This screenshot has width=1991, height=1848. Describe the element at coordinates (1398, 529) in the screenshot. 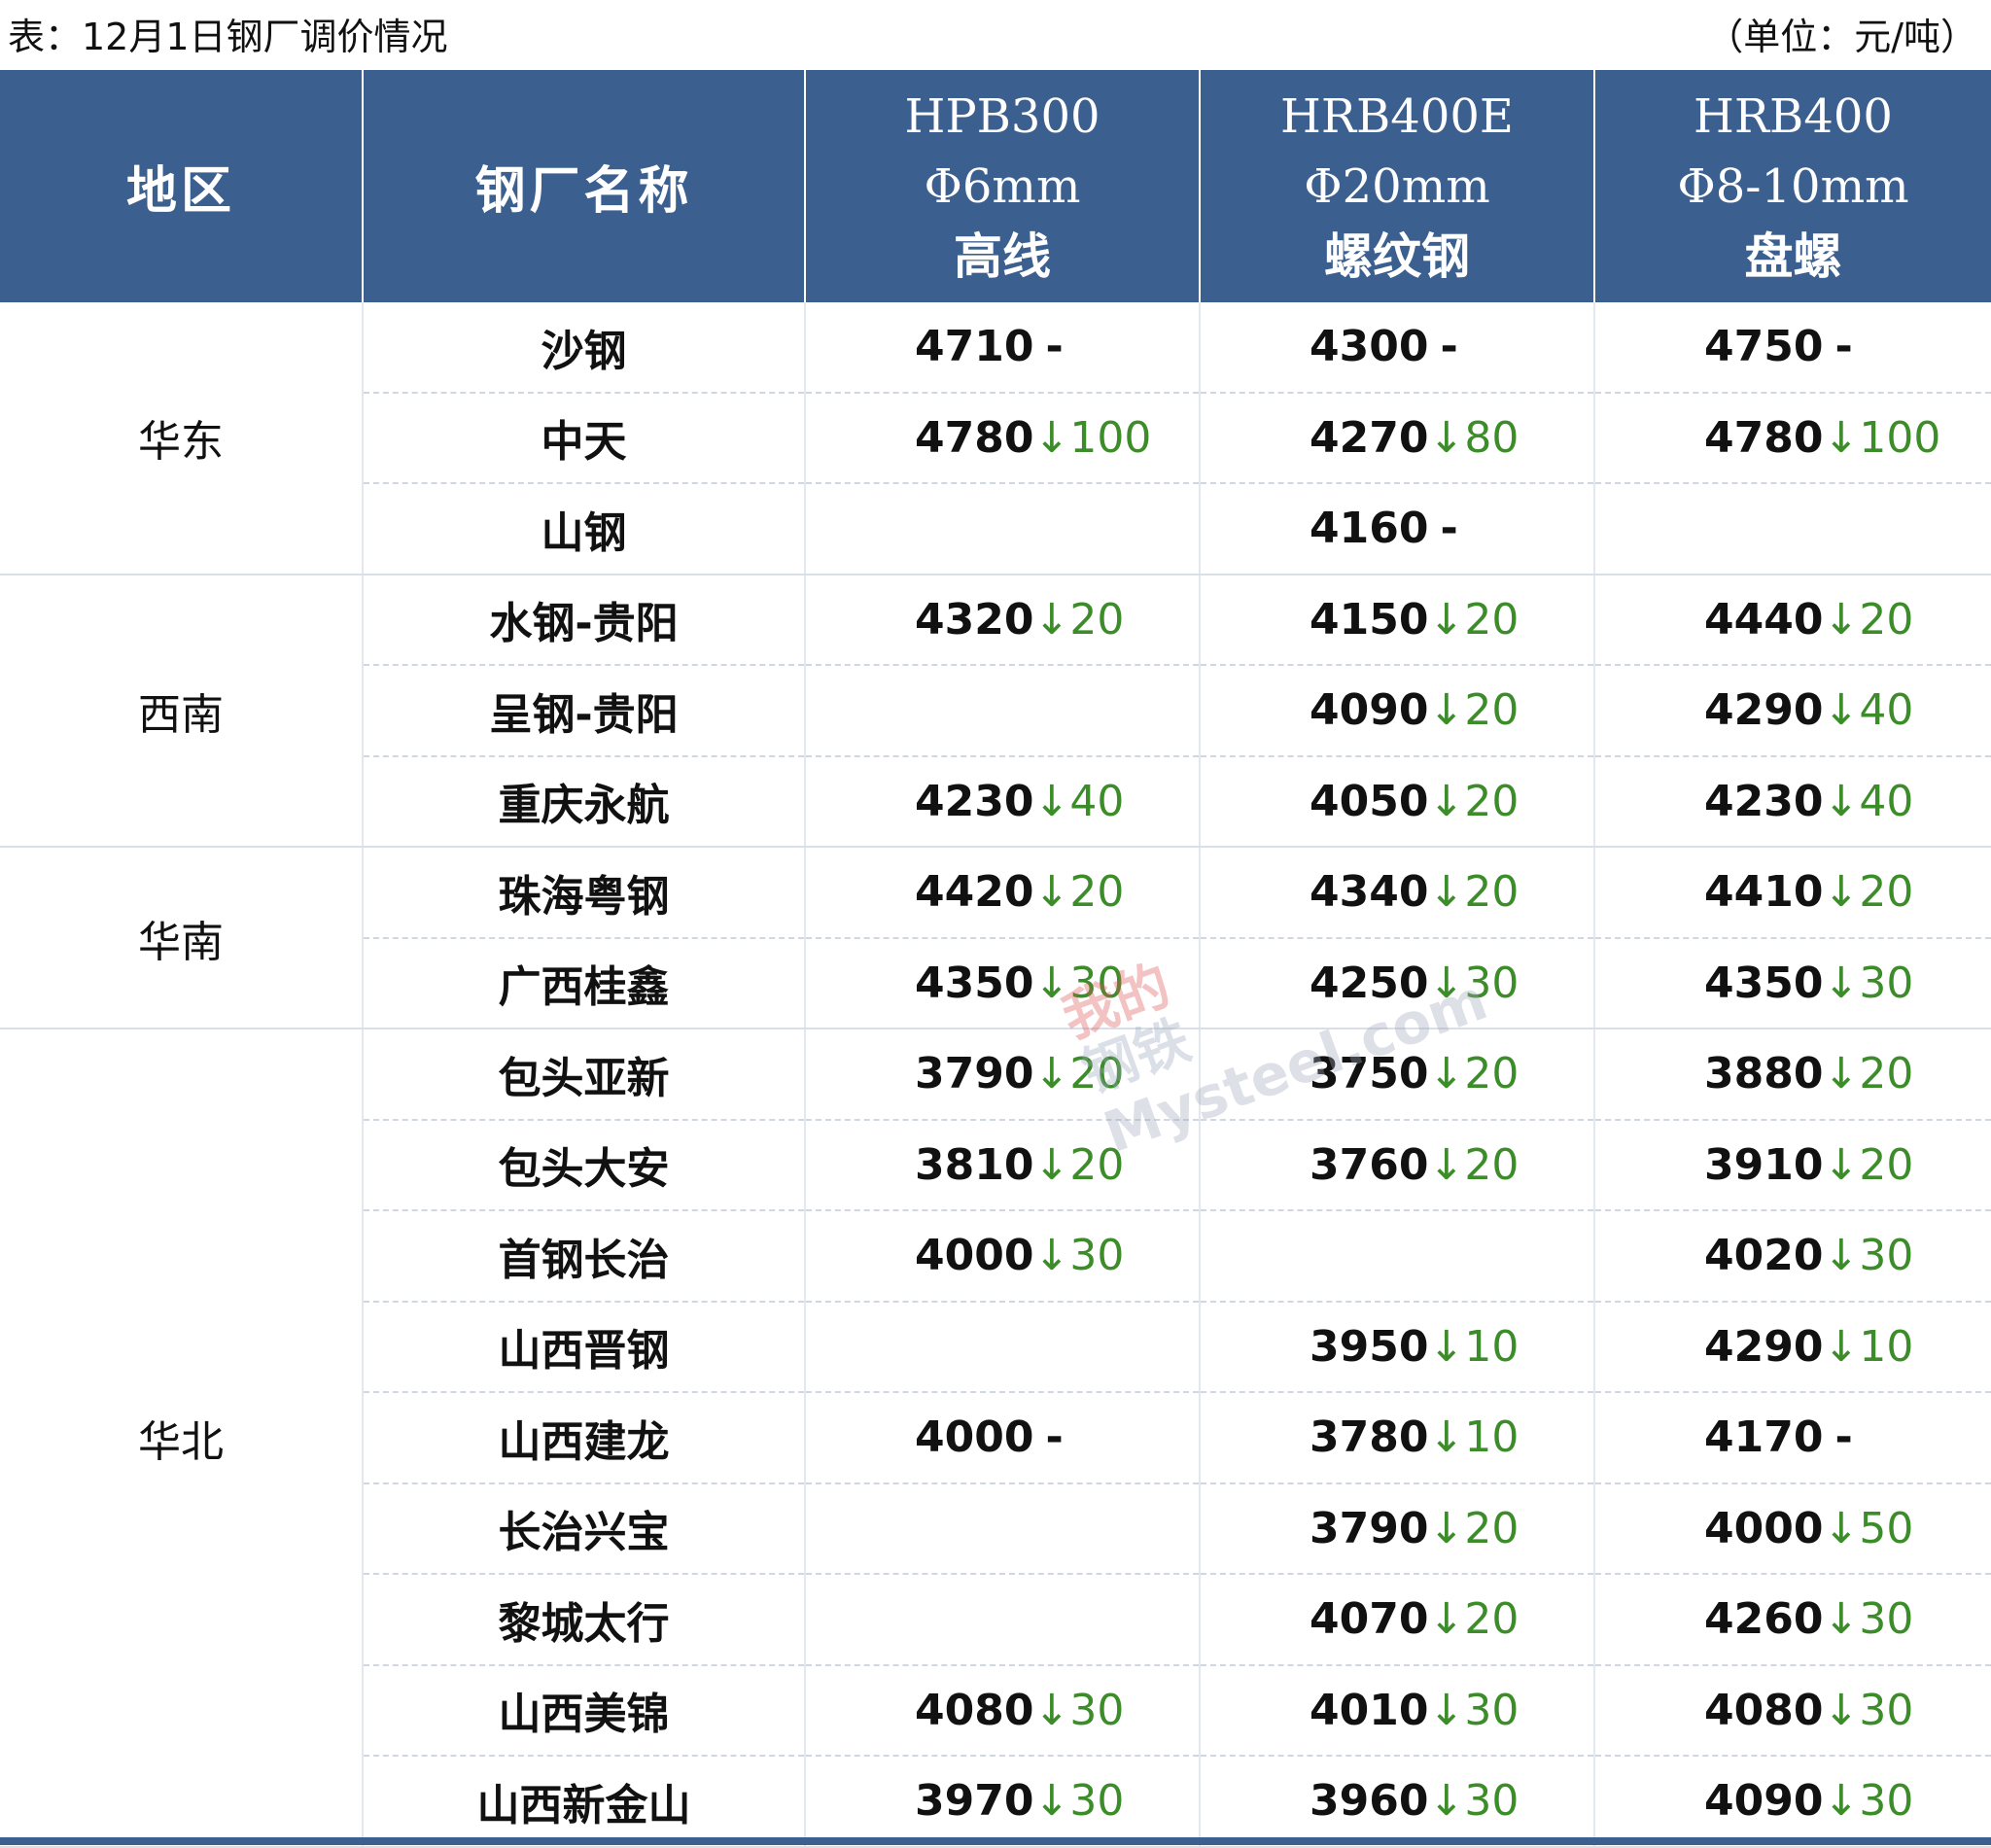

I see `price-cell: 4160-` at that location.